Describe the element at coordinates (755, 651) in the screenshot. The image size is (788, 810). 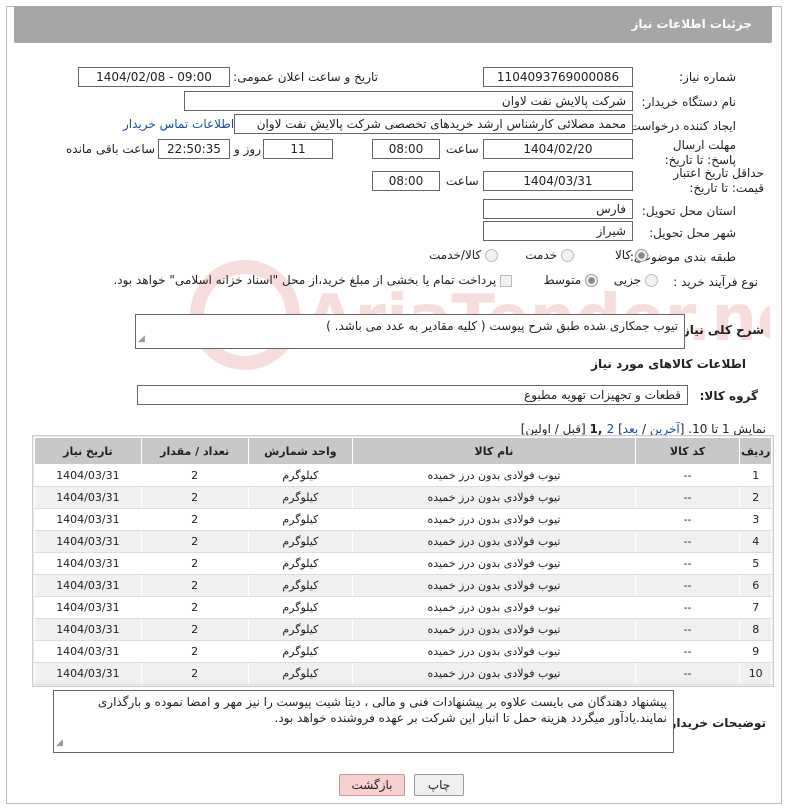
I see `table-cell: 9` at that location.